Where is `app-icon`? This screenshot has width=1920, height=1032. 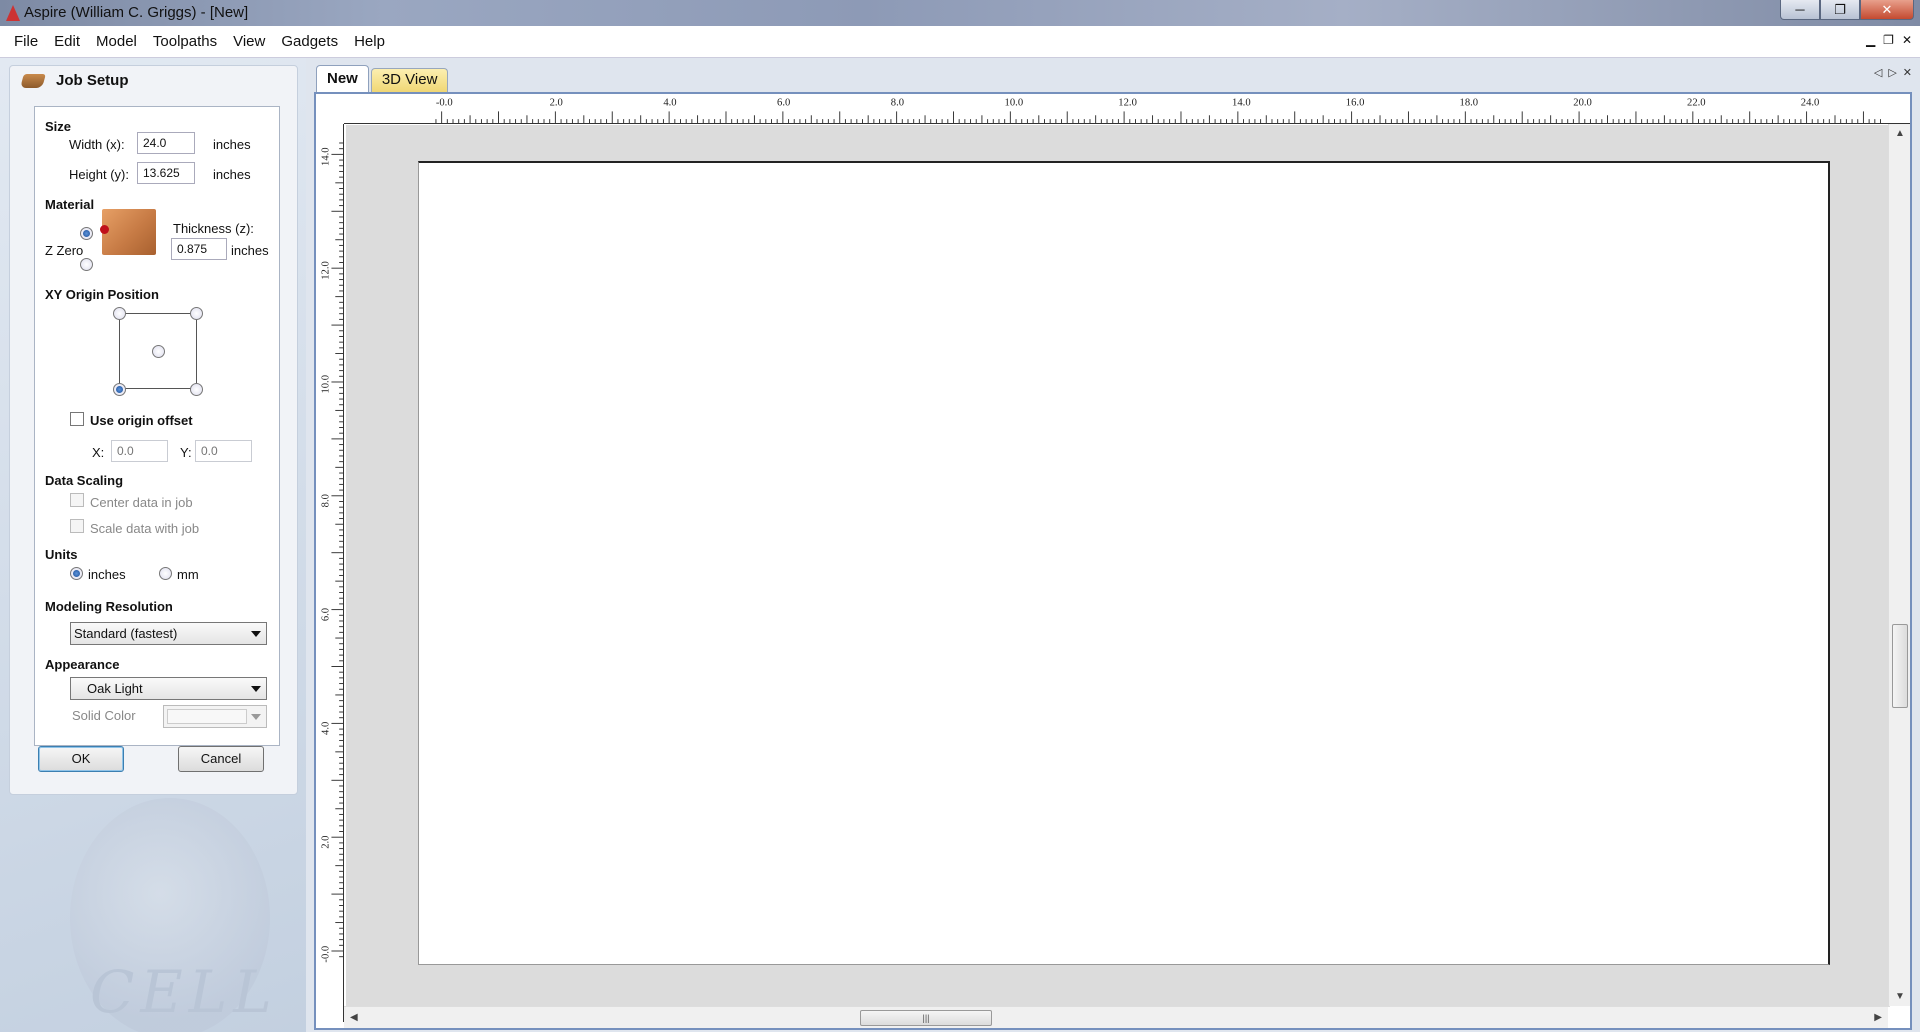 app-icon is located at coordinates (13, 13).